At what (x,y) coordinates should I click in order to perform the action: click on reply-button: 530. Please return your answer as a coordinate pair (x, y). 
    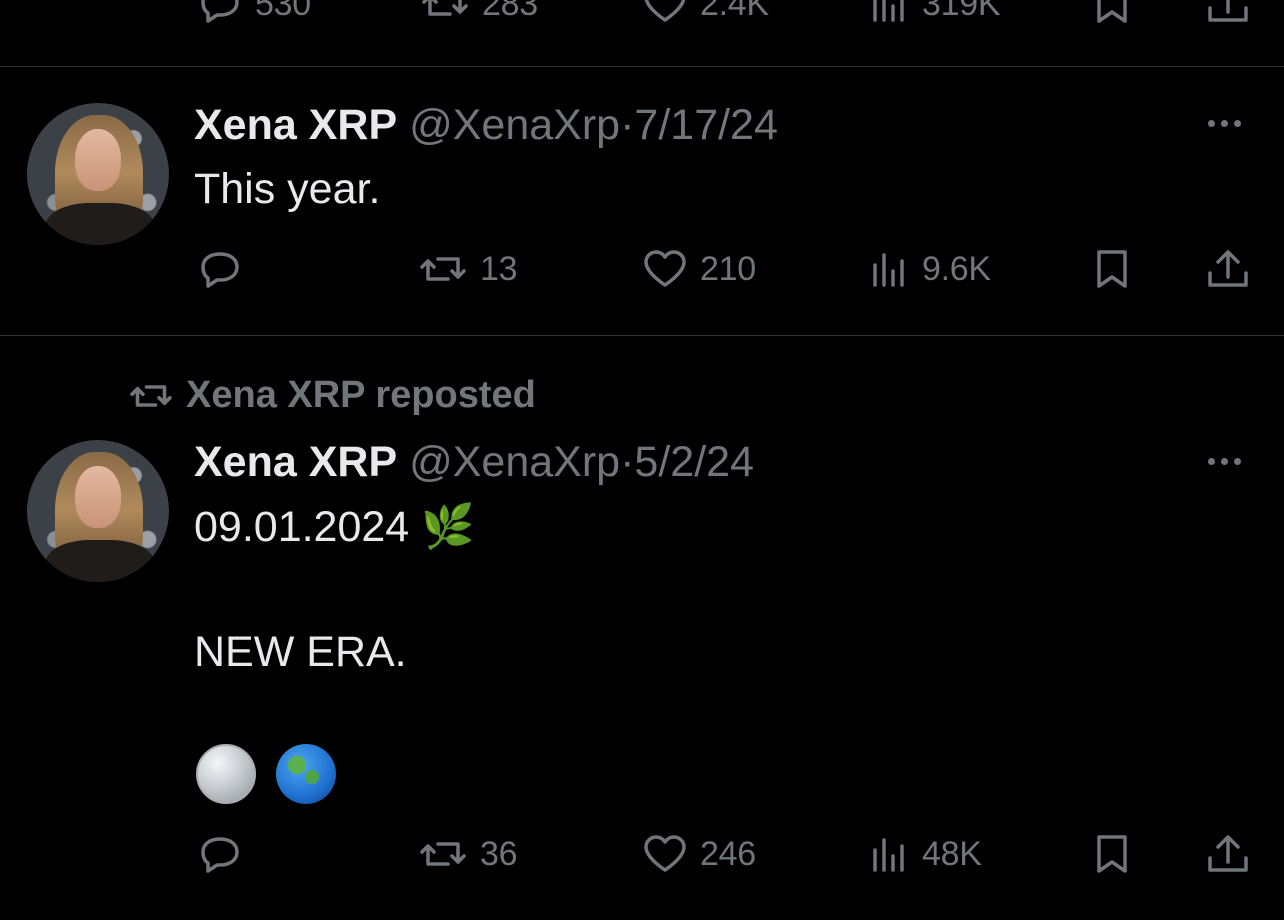
    Looking at the image, I should click on (254, 12).